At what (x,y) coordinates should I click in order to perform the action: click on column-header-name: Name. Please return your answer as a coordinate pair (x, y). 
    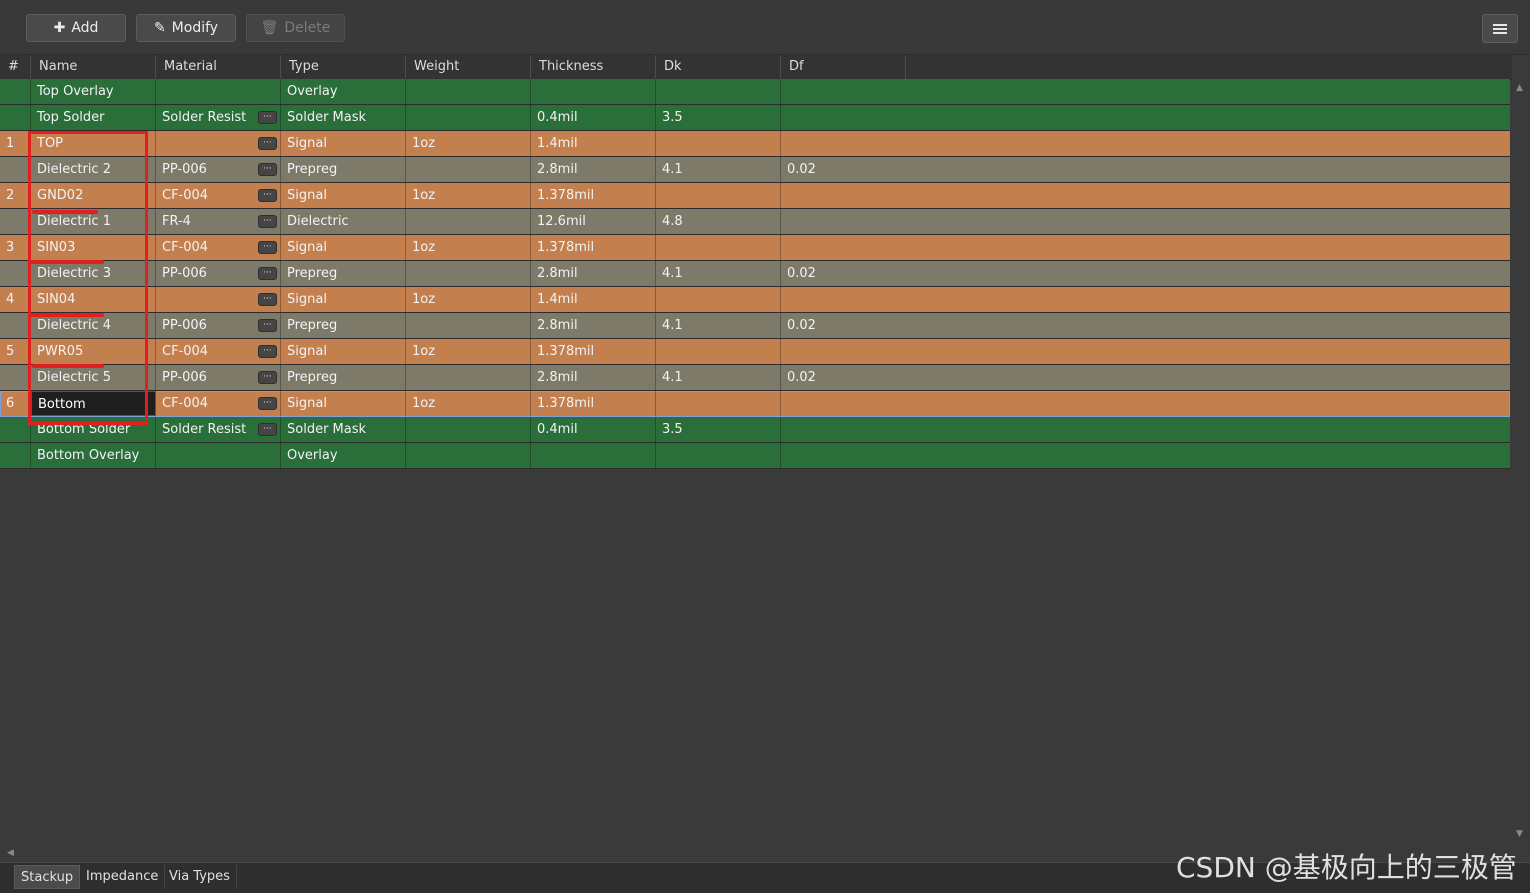
    Looking at the image, I should click on (93, 67).